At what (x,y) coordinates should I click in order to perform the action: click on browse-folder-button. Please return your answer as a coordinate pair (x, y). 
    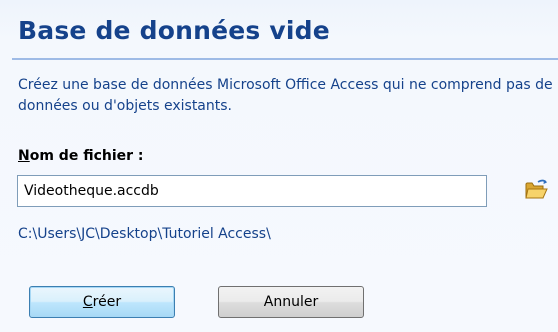
    Looking at the image, I should click on (537, 190).